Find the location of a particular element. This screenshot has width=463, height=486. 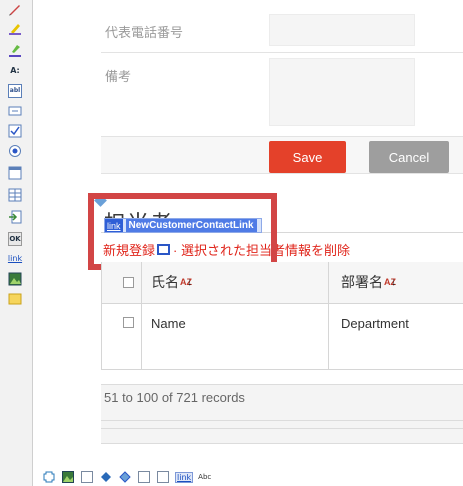

select-all-checkbox is located at coordinates (128, 282).